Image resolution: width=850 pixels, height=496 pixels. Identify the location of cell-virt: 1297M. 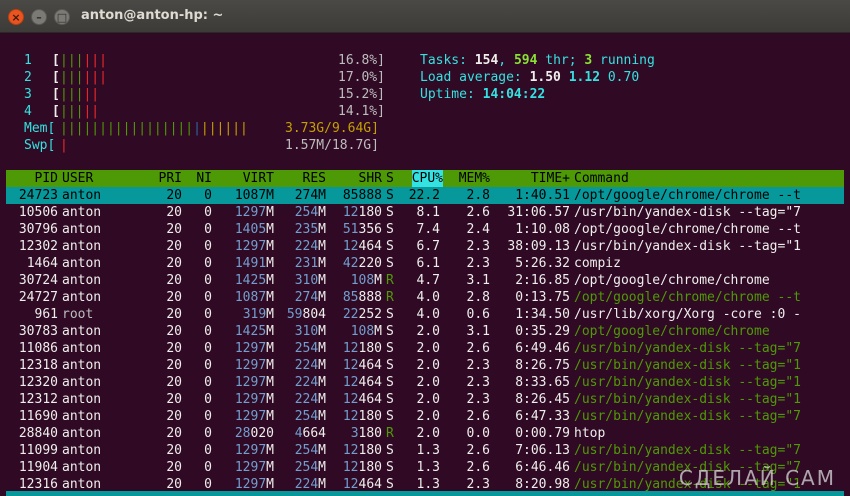
(254, 416).